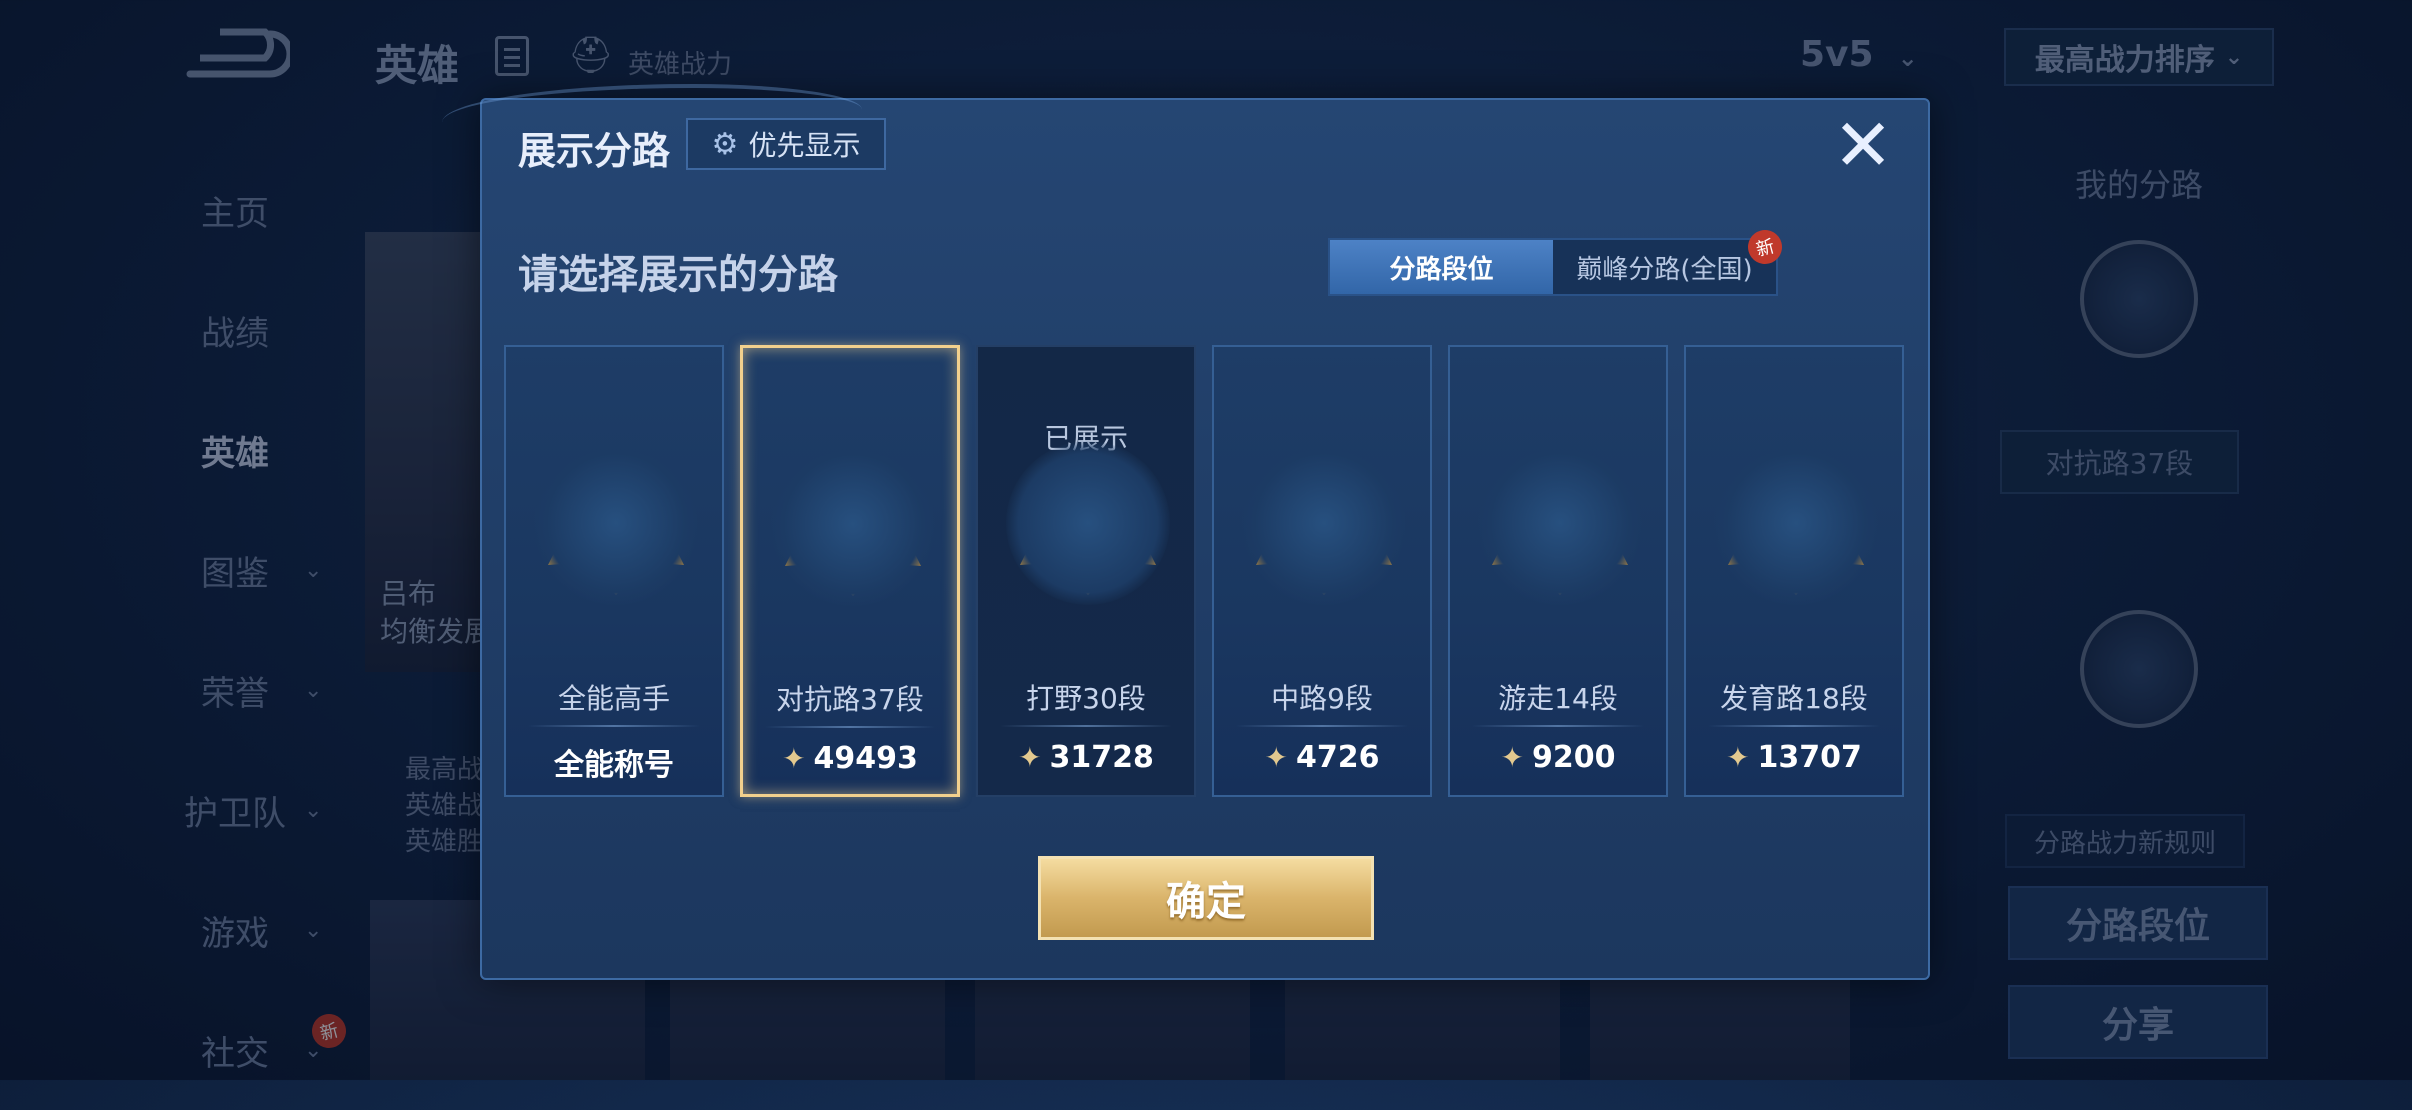 Image resolution: width=2412 pixels, height=1110 pixels. What do you see at coordinates (1206, 898) in the screenshot?
I see `confirm-button: 确定` at bounding box center [1206, 898].